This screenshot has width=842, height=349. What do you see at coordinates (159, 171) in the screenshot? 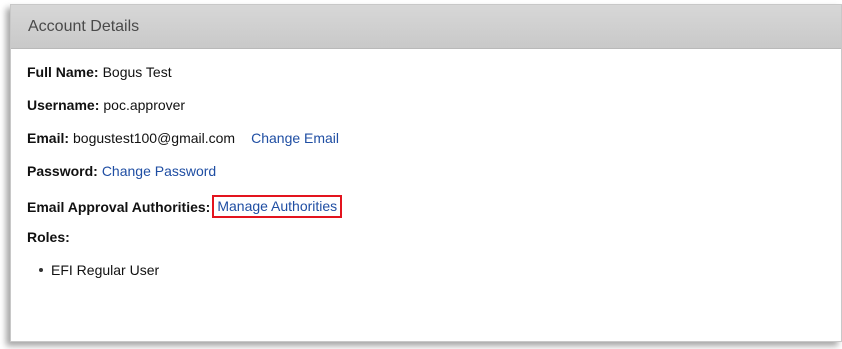
I see `change-password-link: Change Password` at bounding box center [159, 171].